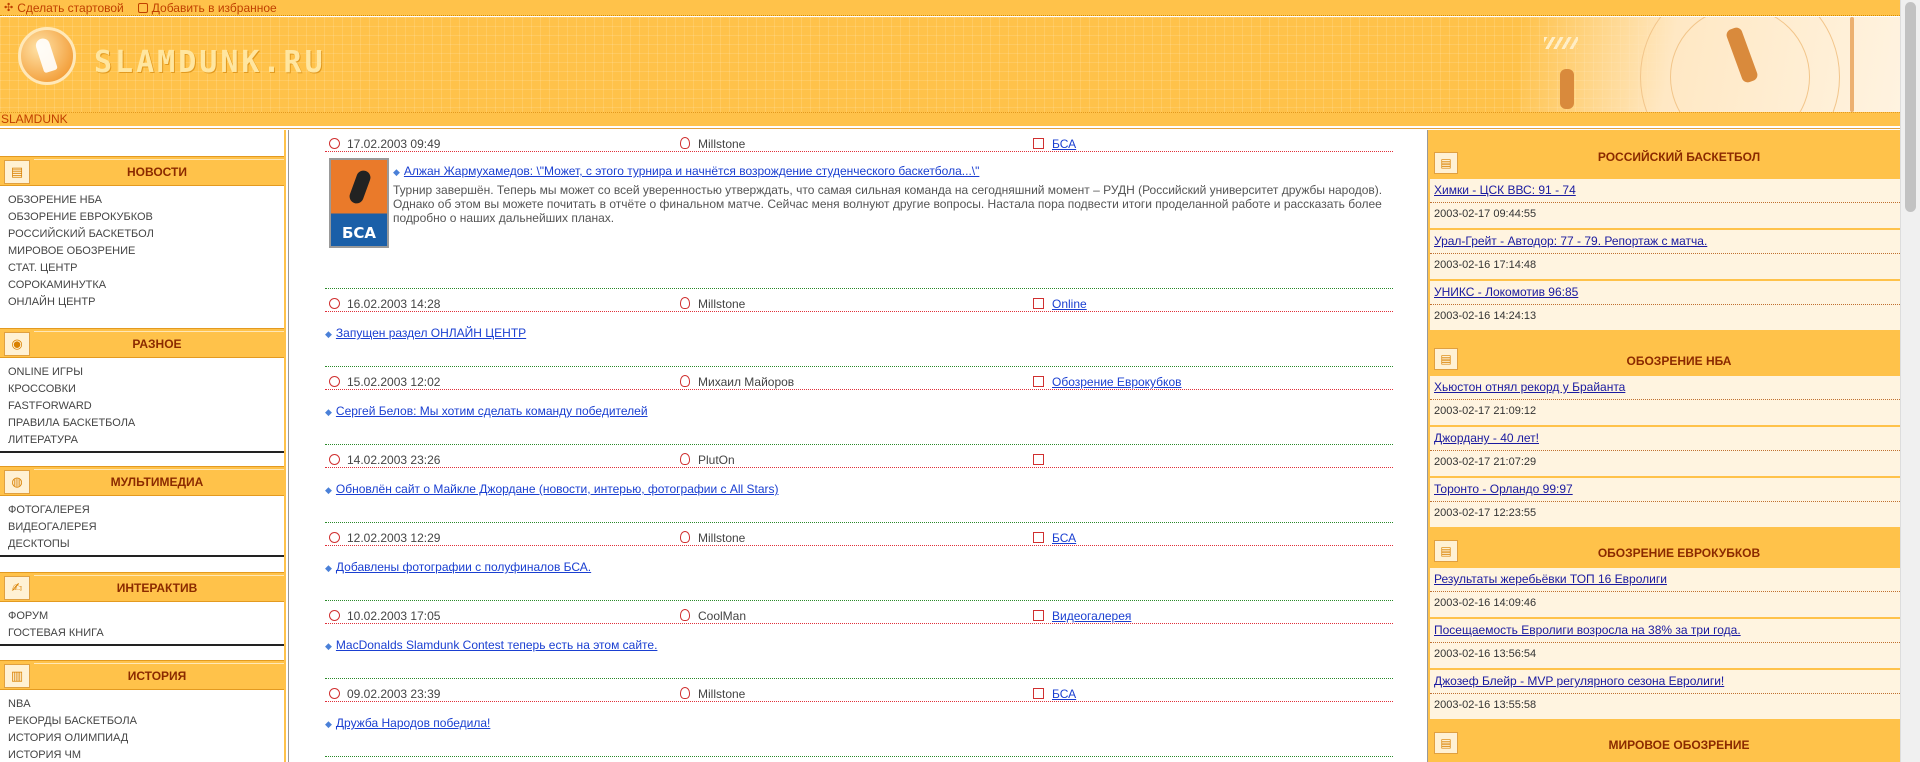 This screenshot has height=762, width=1920. I want to click on menu-item: РЕКОРДЫ БАСКЕТБОЛА, so click(146, 721).